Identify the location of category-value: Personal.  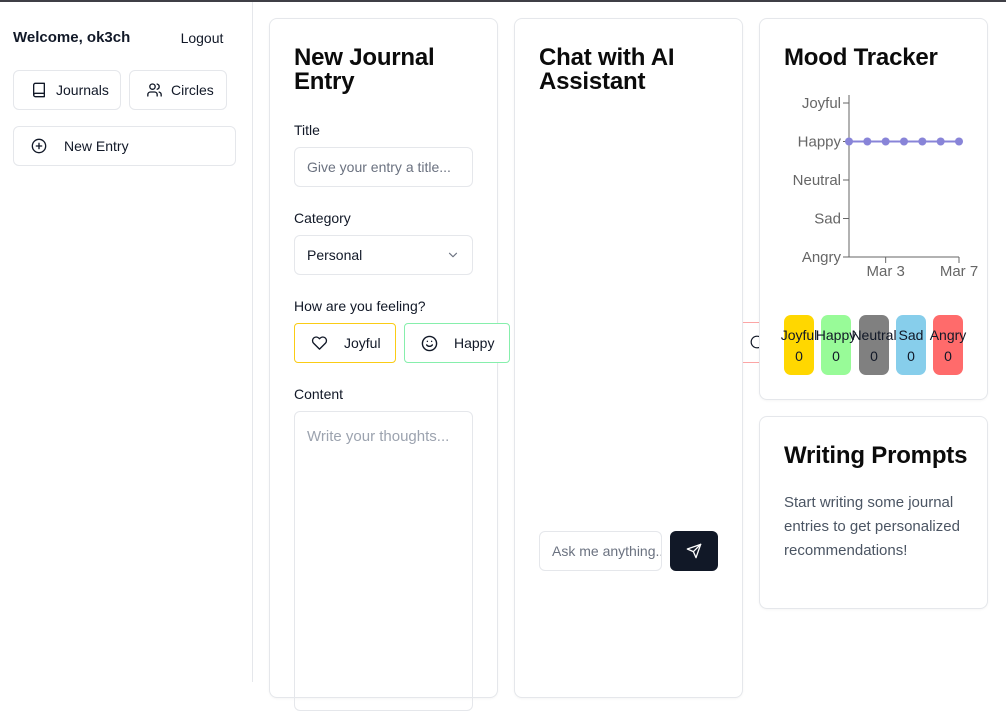
(335, 255).